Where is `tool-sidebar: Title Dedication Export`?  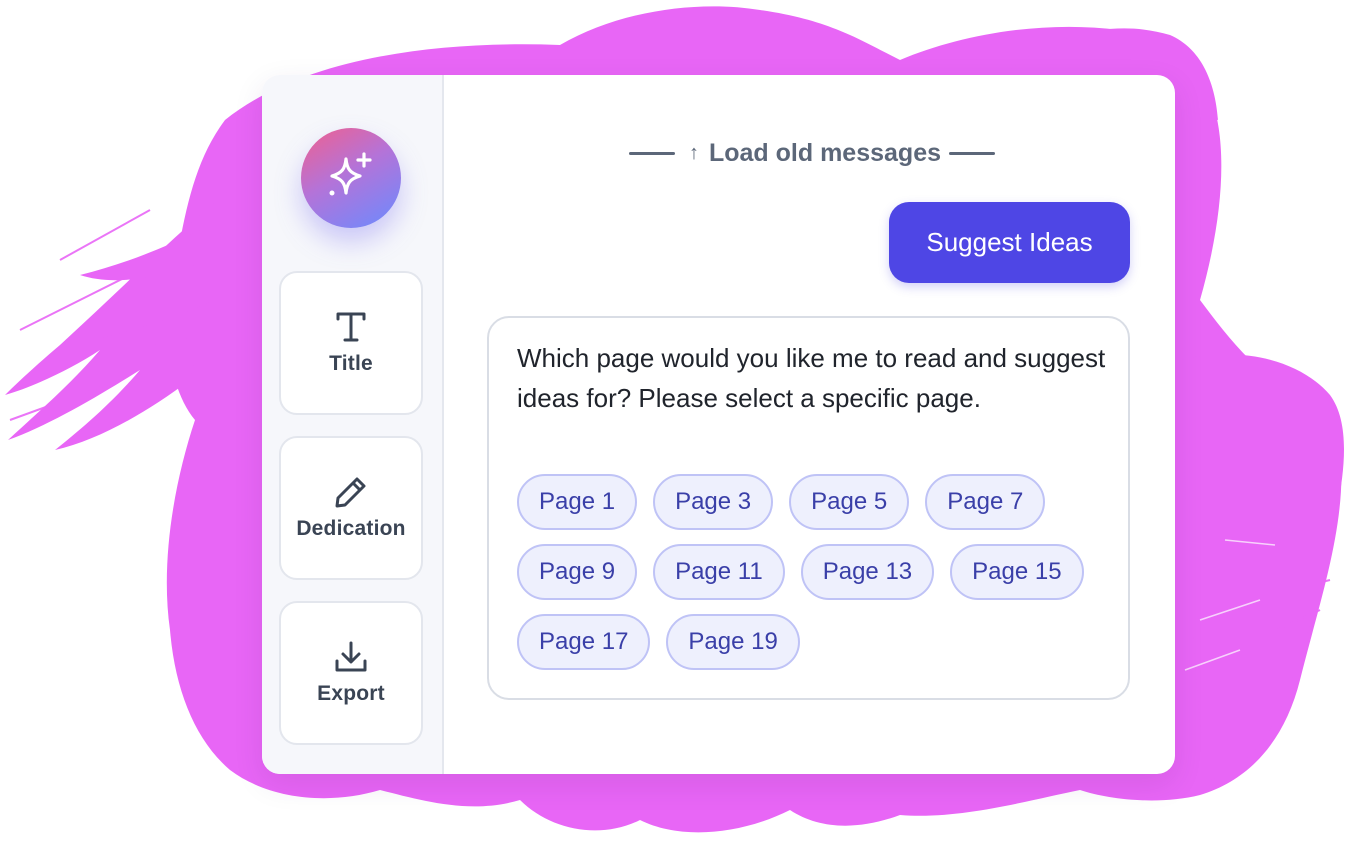
tool-sidebar: Title Dedication Export is located at coordinates (353, 424).